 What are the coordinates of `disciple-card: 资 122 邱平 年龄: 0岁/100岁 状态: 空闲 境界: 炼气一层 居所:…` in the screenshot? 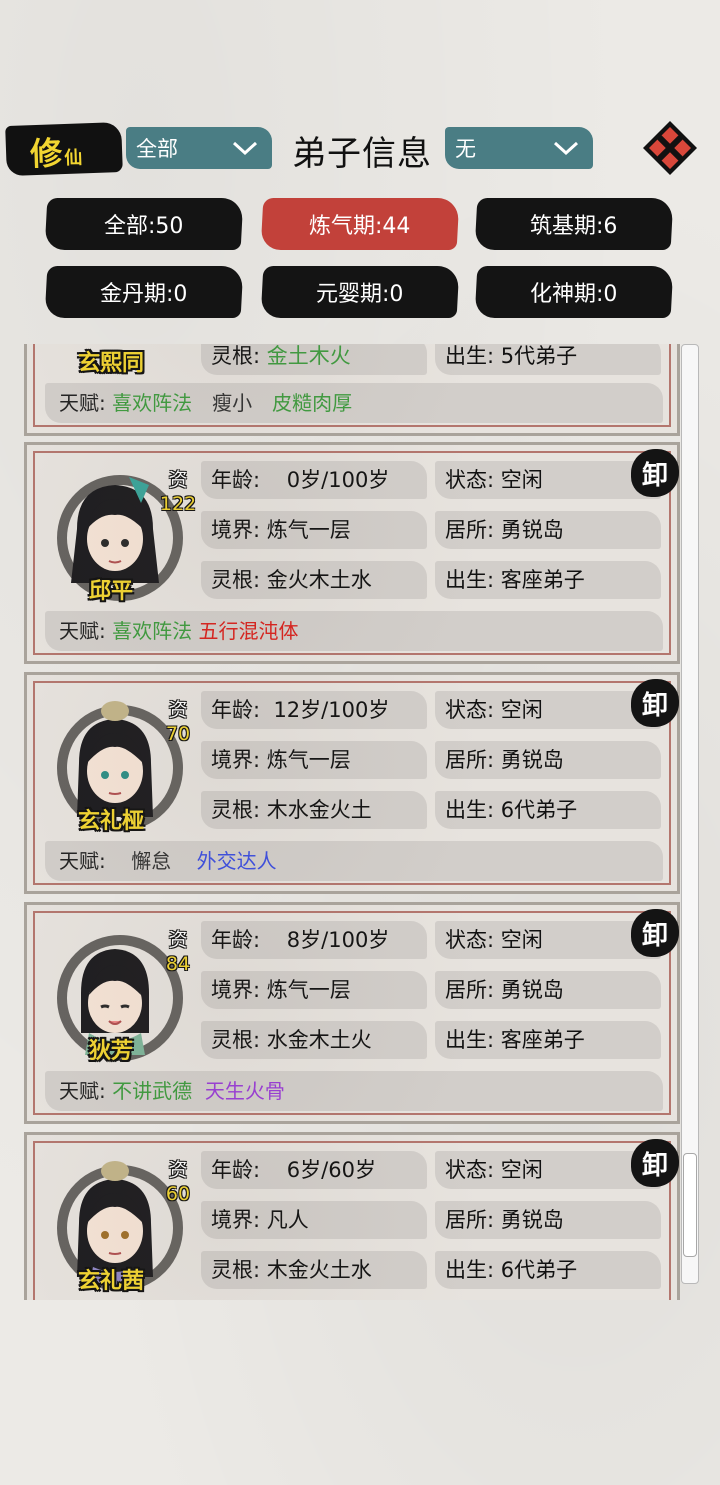 It's located at (352, 553).